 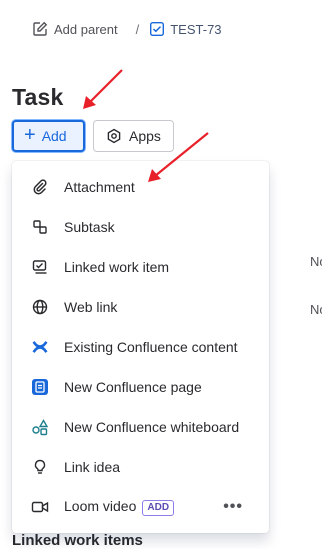 What do you see at coordinates (103, 89) in the screenshot?
I see `annotation-arrow-add` at bounding box center [103, 89].